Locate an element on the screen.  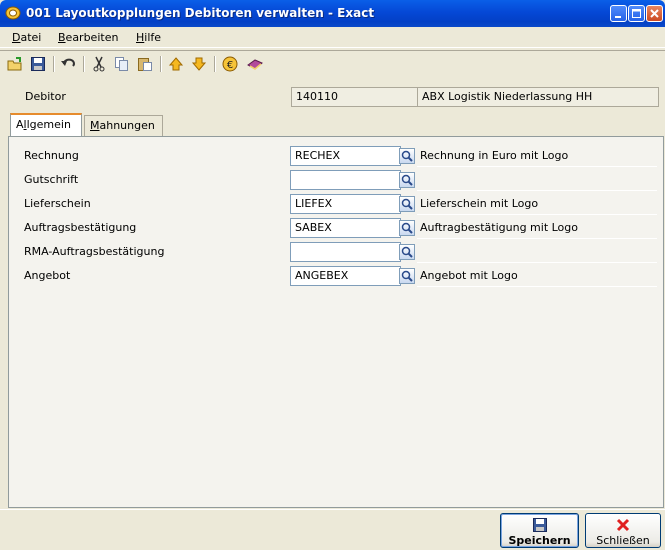
currency-button: € is located at coordinates (230, 64).